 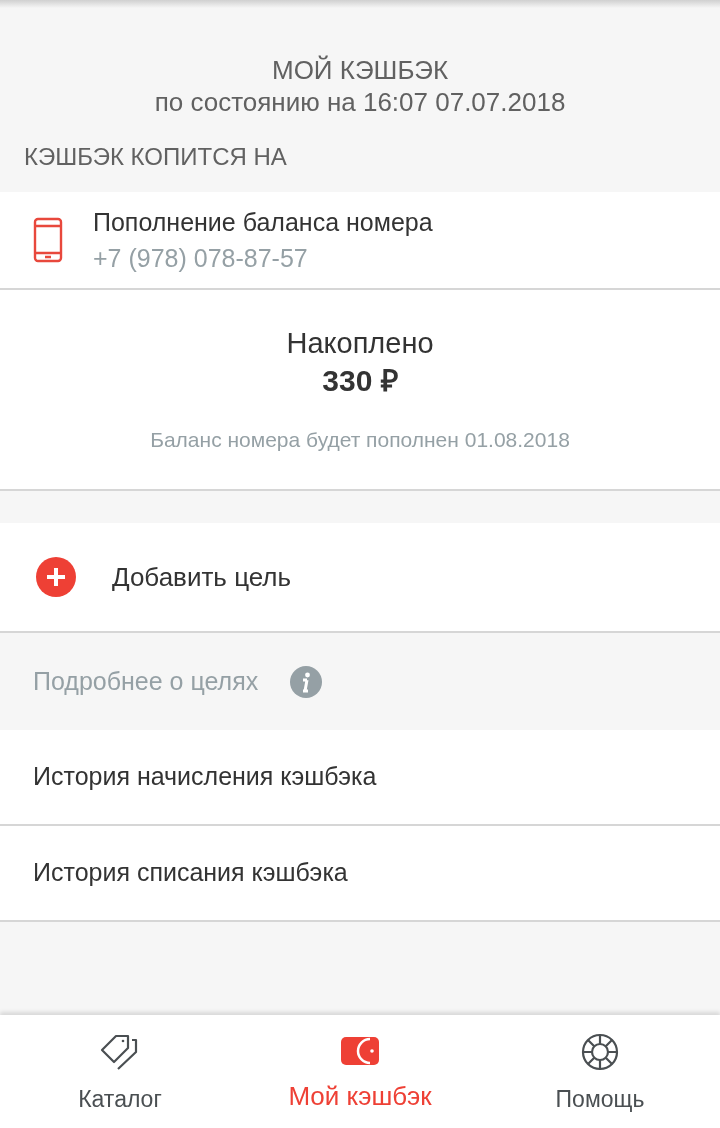 What do you see at coordinates (360, 874) in the screenshot?
I see `history-row: История списания кэшбэка` at bounding box center [360, 874].